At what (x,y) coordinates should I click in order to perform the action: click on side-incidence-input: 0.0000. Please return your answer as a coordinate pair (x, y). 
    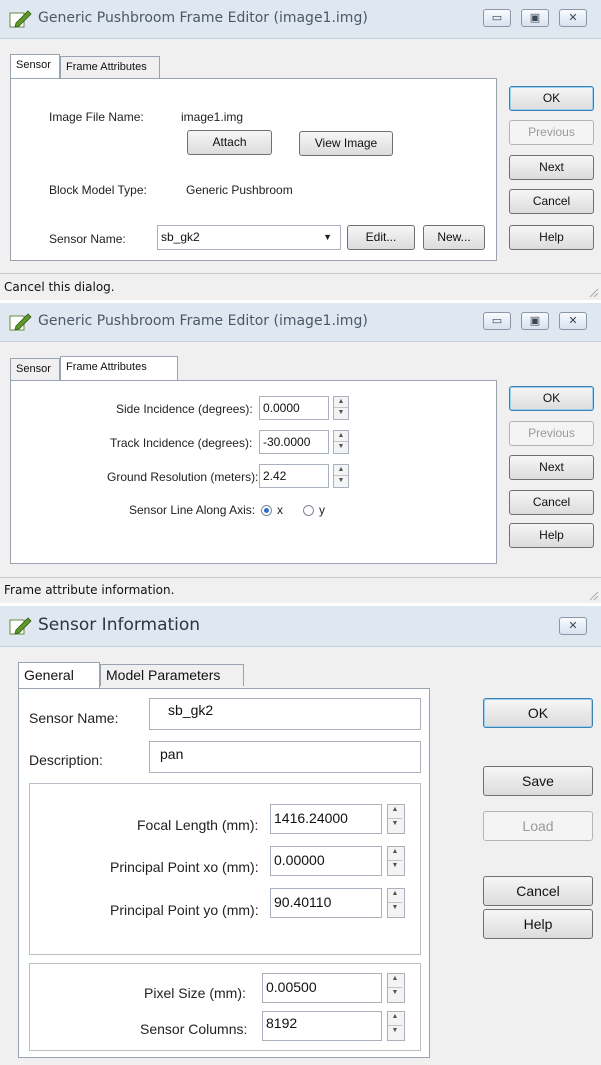
    Looking at the image, I should click on (294, 408).